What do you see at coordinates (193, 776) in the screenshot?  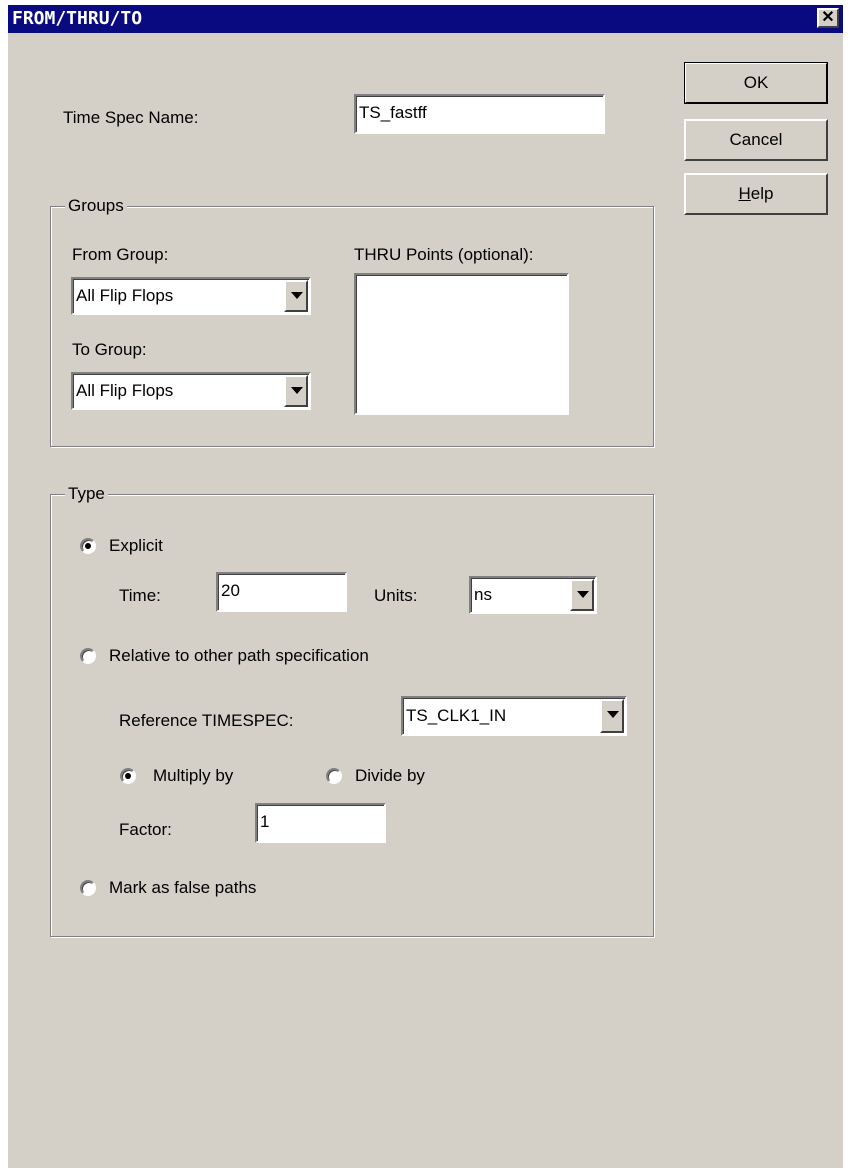 I see `multiply-label: Multiply by` at bounding box center [193, 776].